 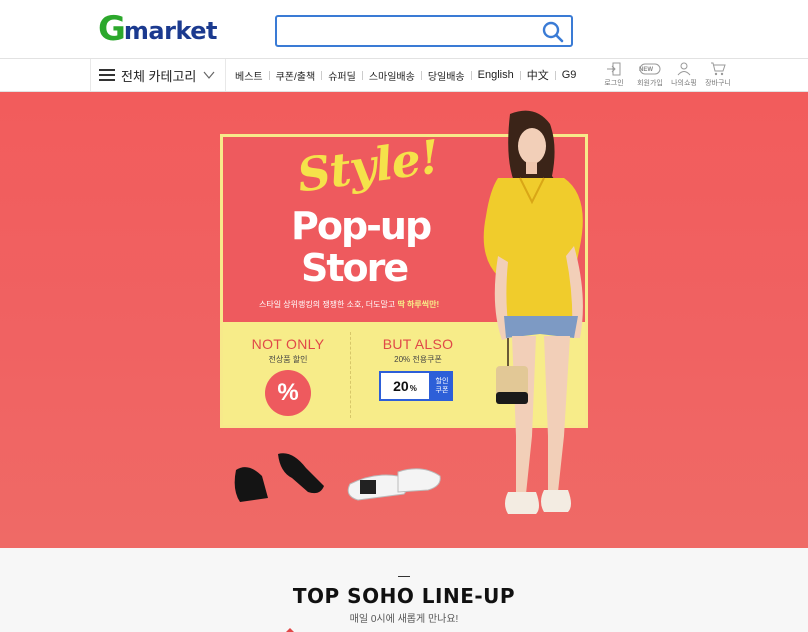 I want to click on login-label: 로그인, so click(x=614, y=83).